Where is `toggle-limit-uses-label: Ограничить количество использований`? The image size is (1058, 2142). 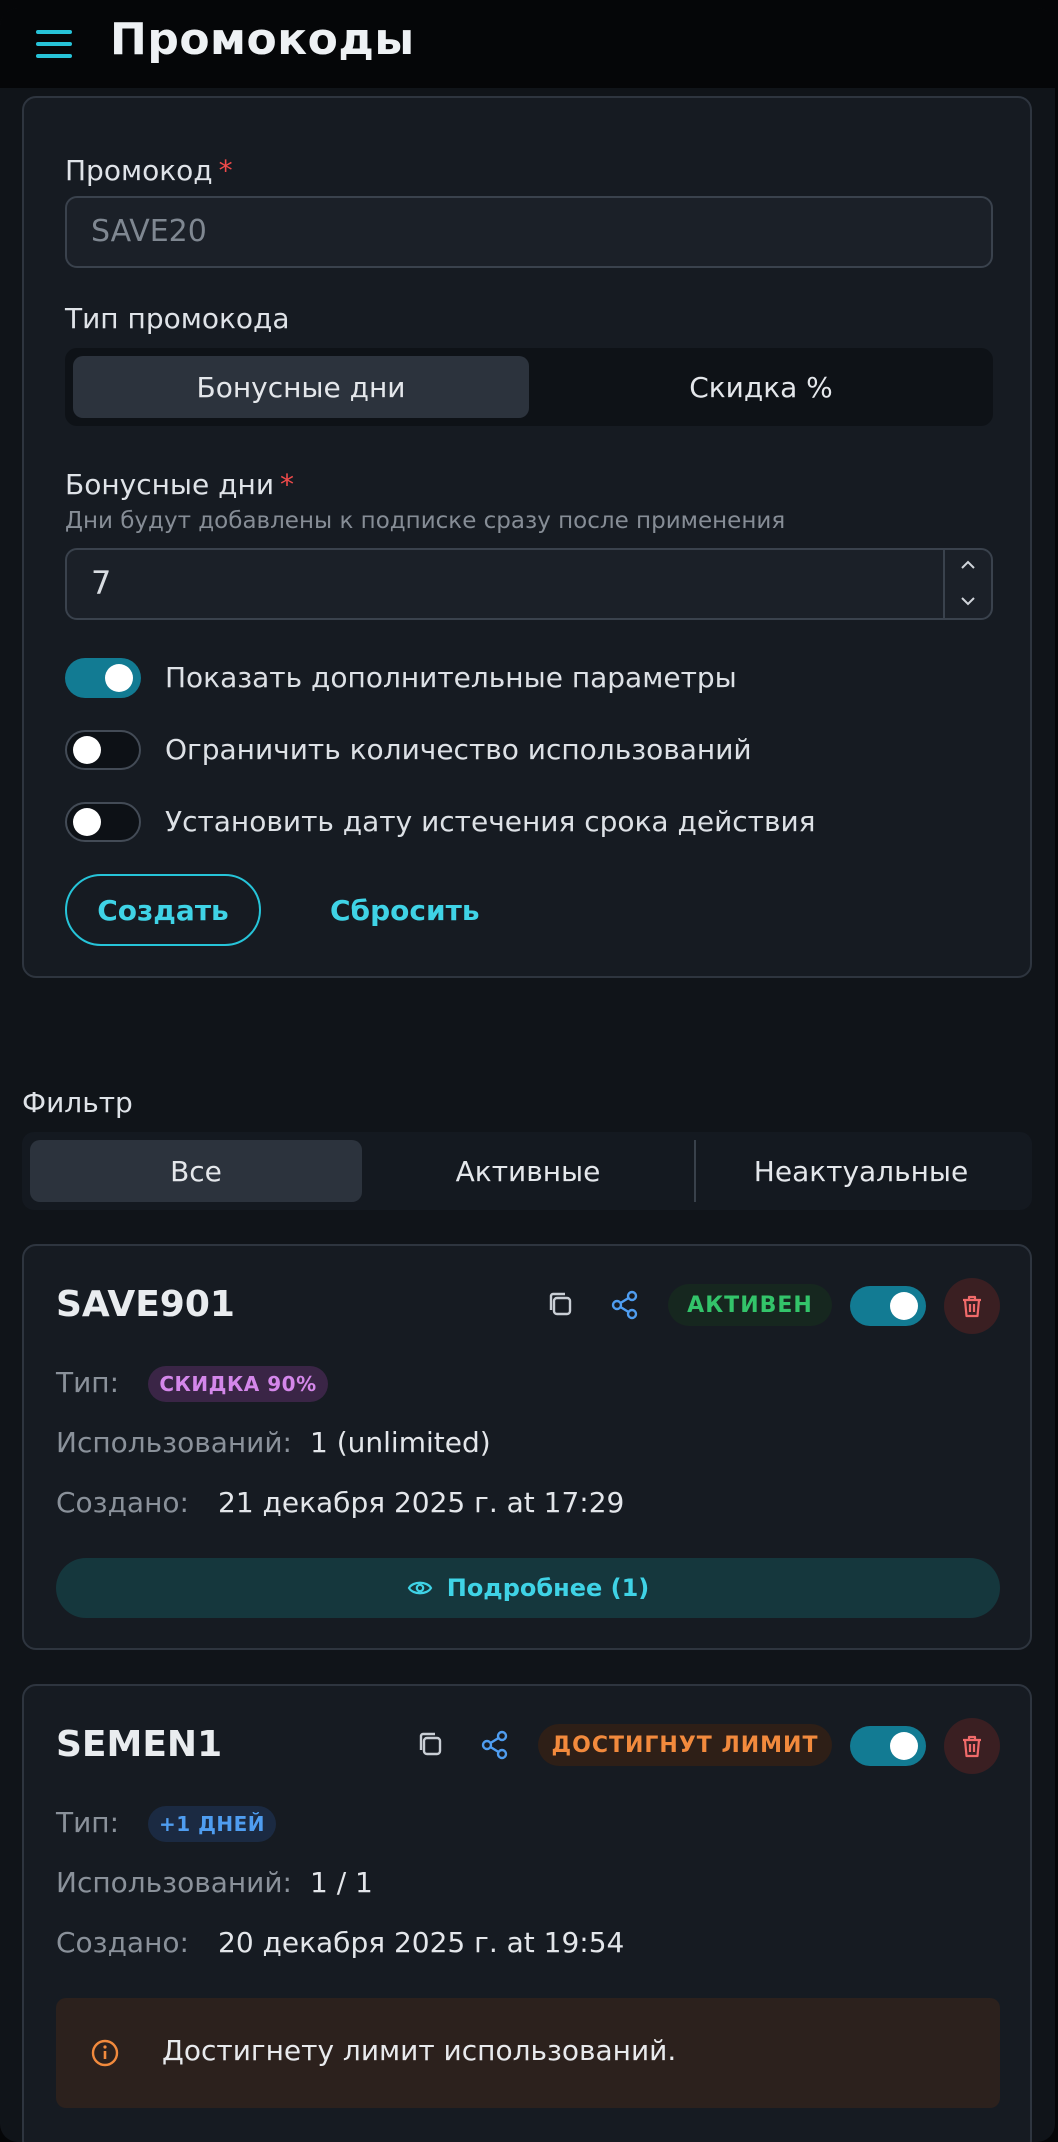 toggle-limit-uses-label: Ограничить количество использований is located at coordinates (458, 749).